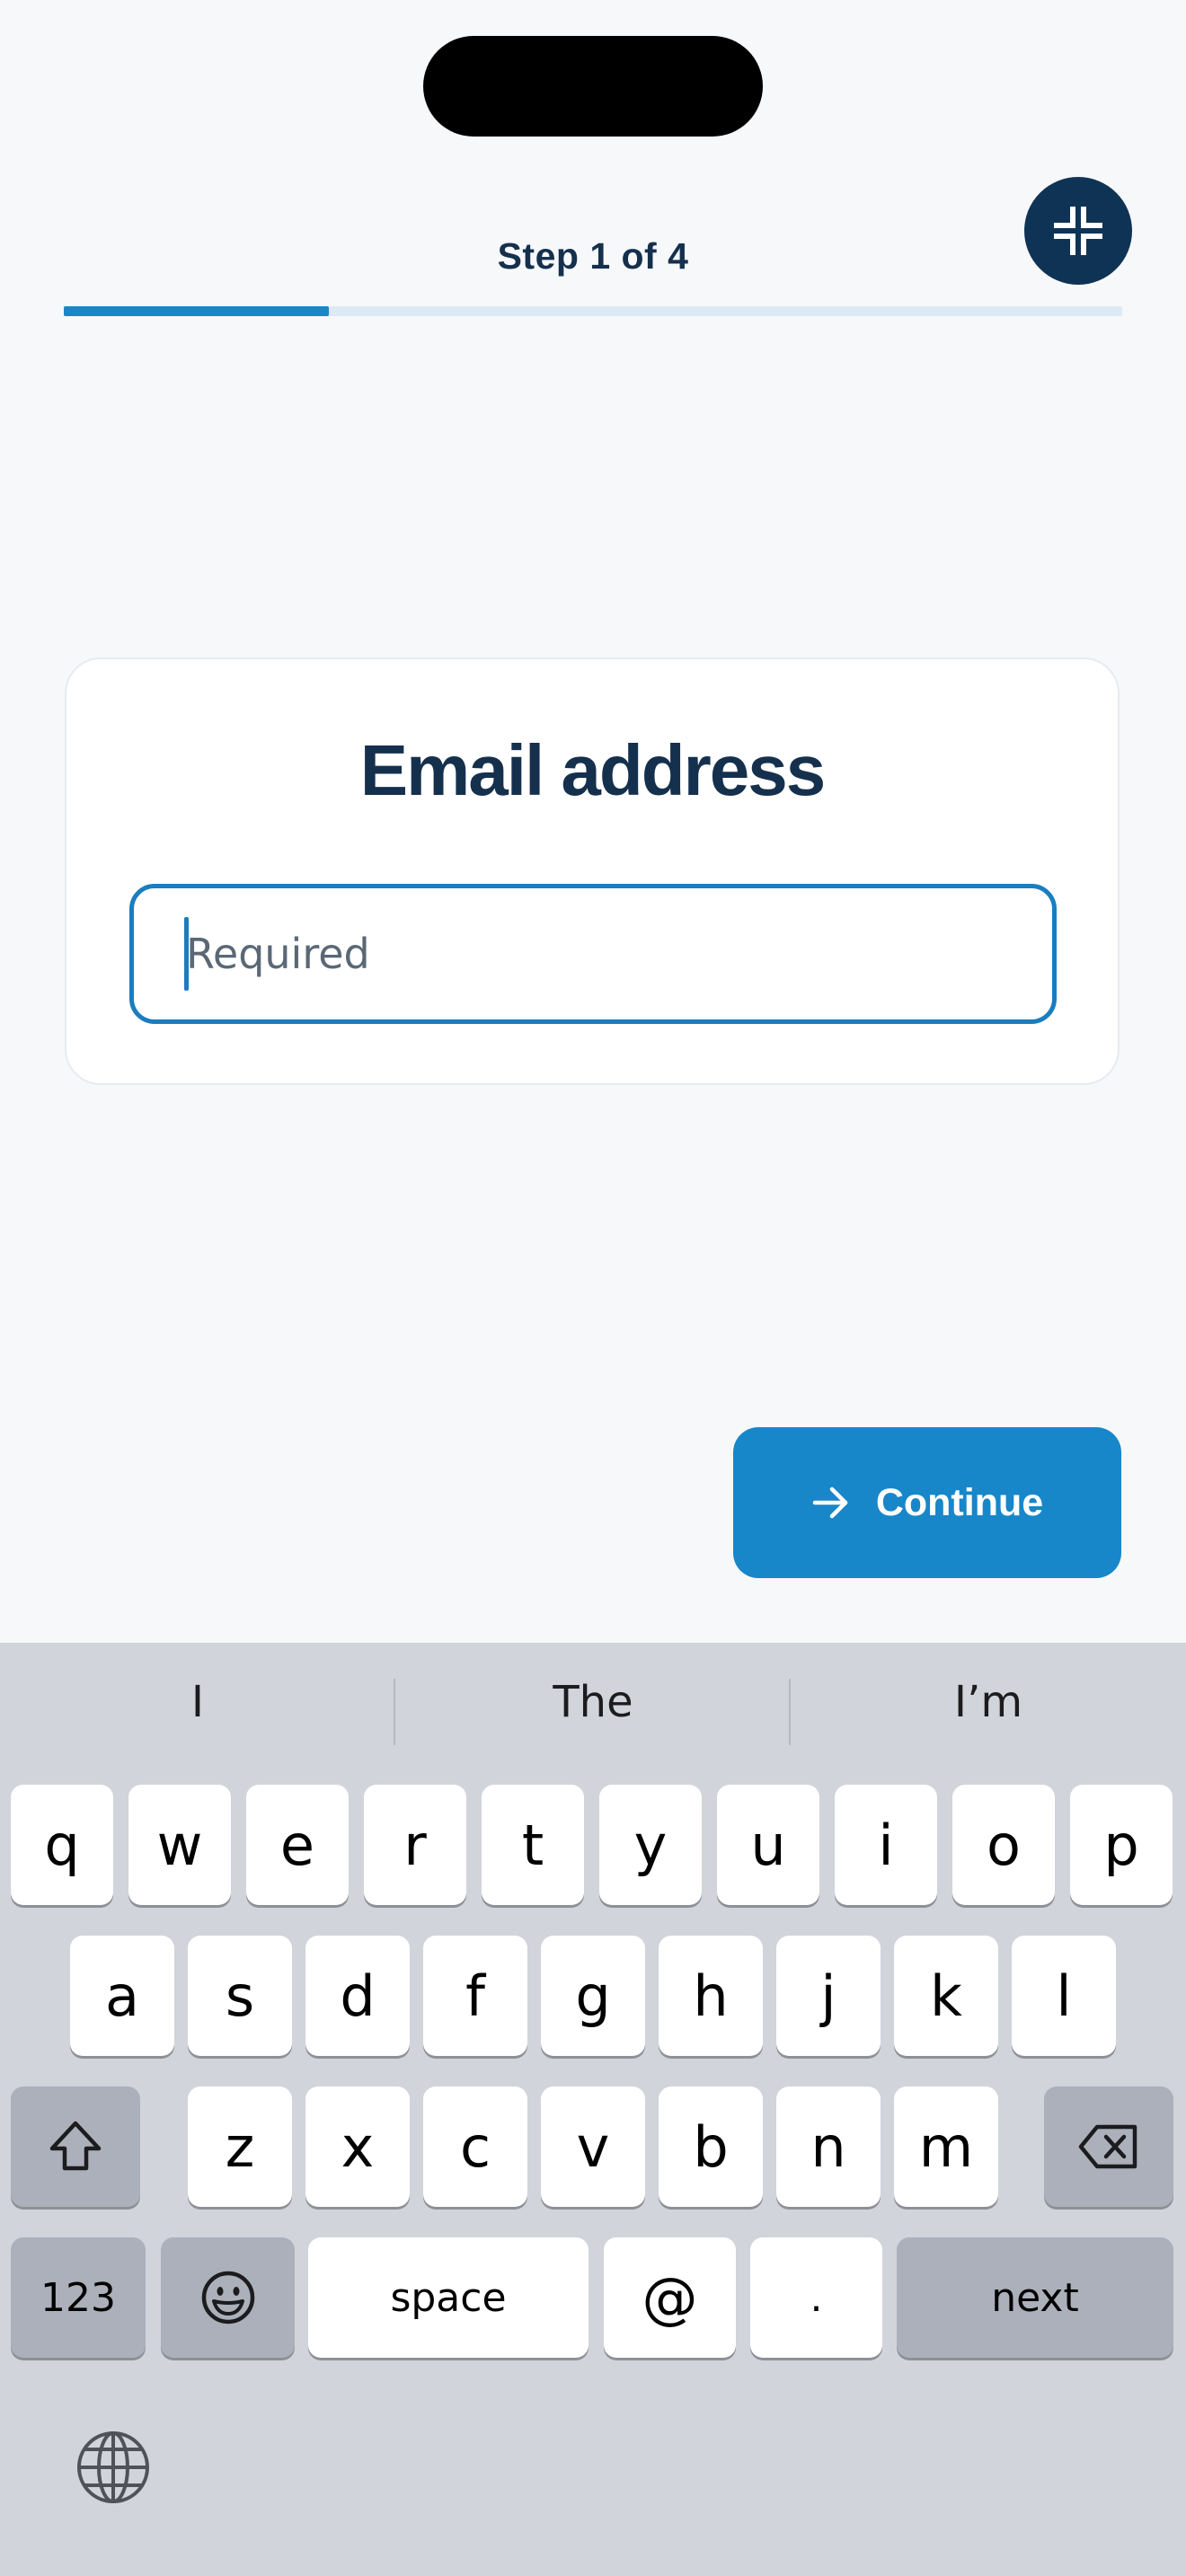 This screenshot has height=2576, width=1186. I want to click on progress-bar, so click(593, 311).